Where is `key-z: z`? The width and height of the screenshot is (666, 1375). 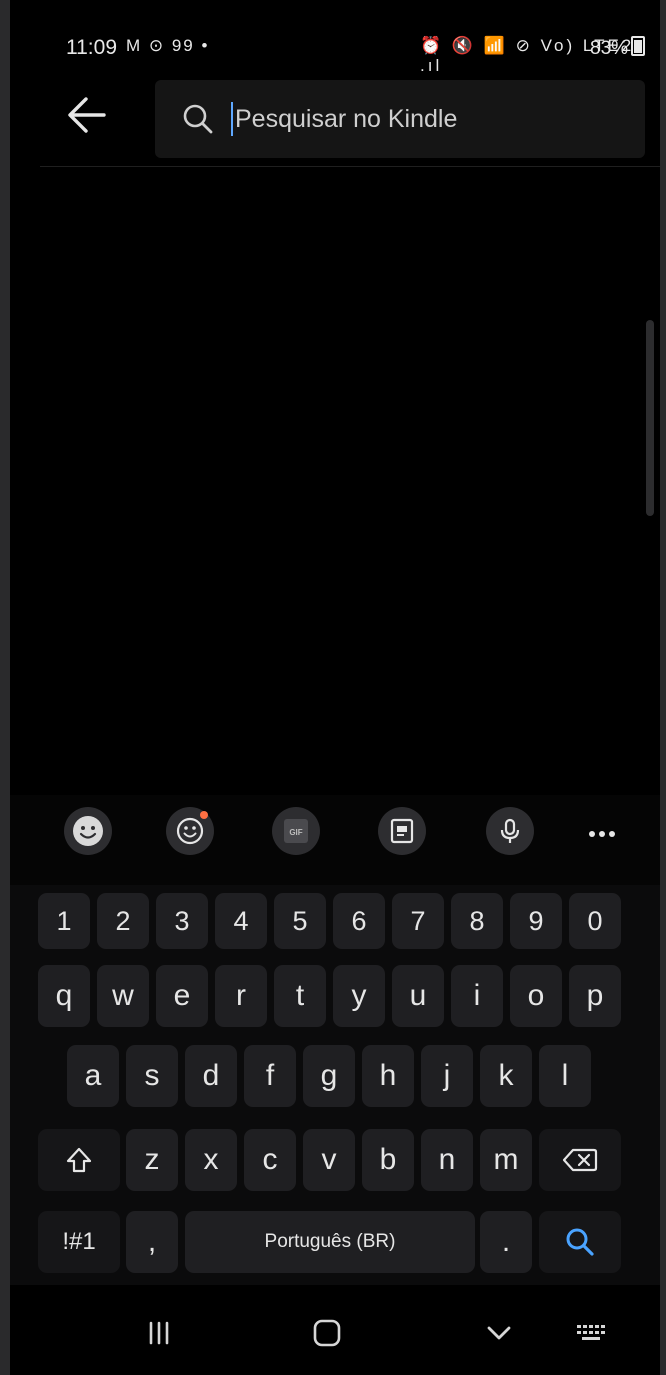
key-z: z is located at coordinates (152, 1160).